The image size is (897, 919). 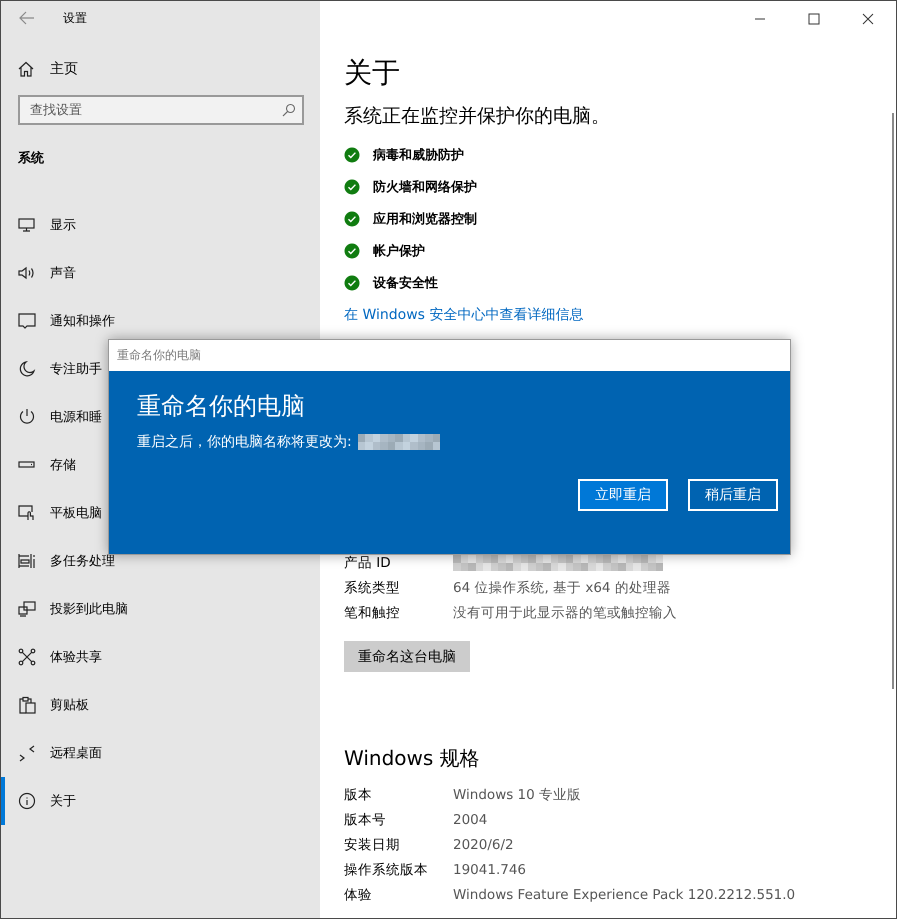 What do you see at coordinates (365, 819) in the screenshot?
I see `spec-label: 版本号` at bounding box center [365, 819].